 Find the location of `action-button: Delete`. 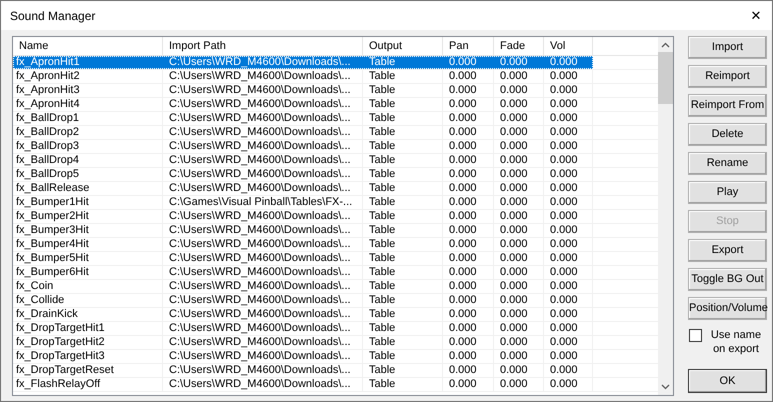

action-button: Delete is located at coordinates (727, 134).